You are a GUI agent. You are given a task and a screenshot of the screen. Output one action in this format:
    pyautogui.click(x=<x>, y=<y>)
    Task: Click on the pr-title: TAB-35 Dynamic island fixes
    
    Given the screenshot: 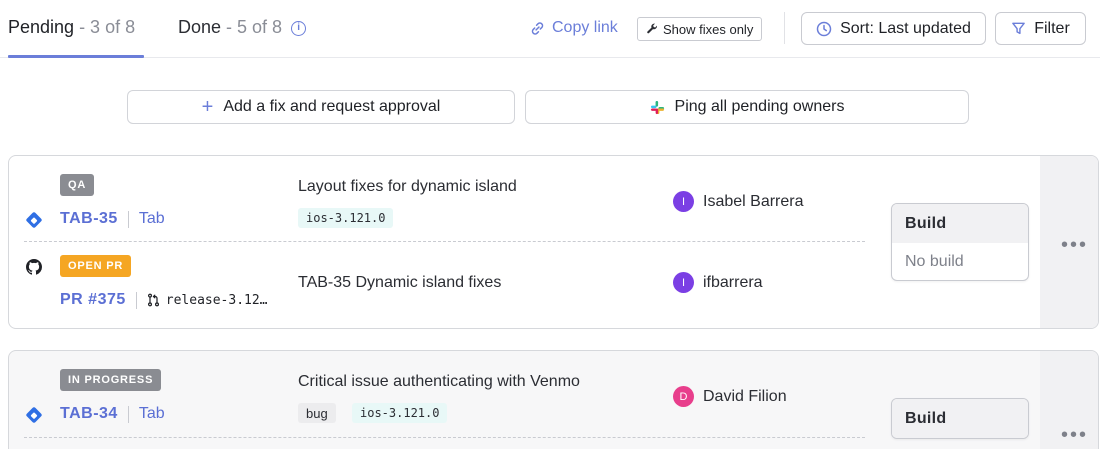 What is the action you would take?
    pyautogui.click(x=399, y=283)
    